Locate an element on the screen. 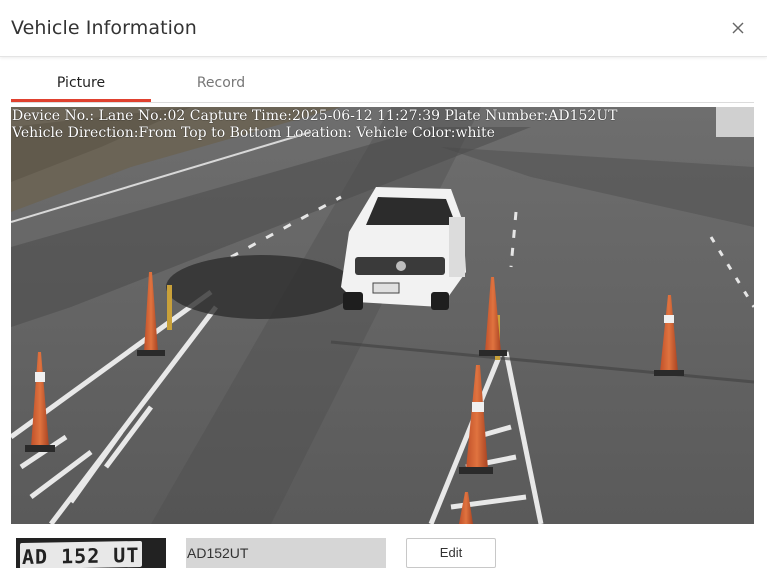 The height and width of the screenshot is (582, 767). tab-record: Record is located at coordinates (221, 83).